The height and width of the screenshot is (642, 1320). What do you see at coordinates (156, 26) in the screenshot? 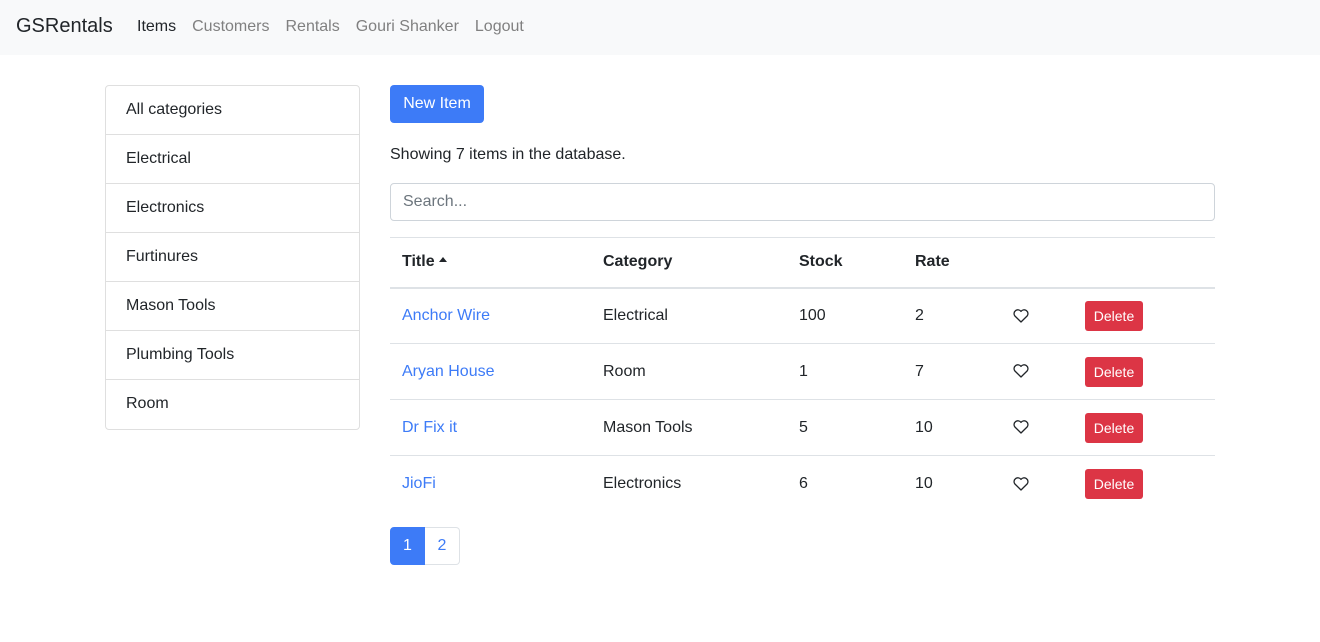
I see `nav-link-items: Items` at bounding box center [156, 26].